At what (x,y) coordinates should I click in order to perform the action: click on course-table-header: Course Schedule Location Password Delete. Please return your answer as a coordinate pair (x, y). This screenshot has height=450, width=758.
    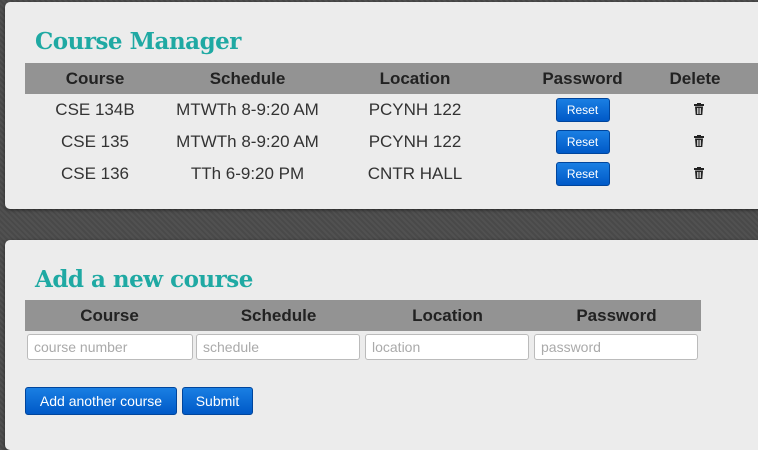
    Looking at the image, I should click on (391, 78).